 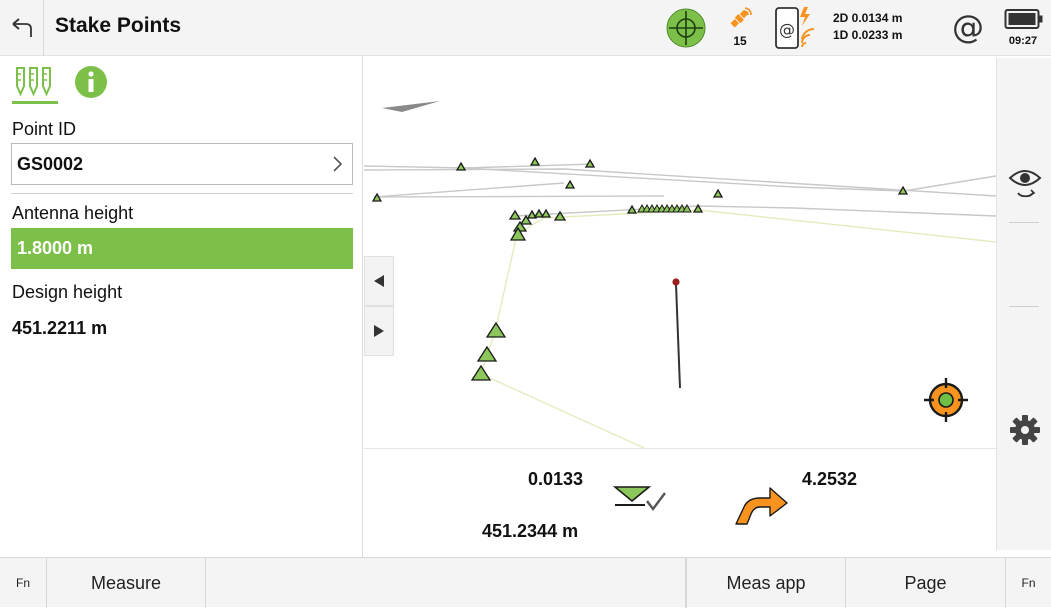 What do you see at coordinates (182, 248) in the screenshot?
I see `antenna-height-field: 1.8000 m` at bounding box center [182, 248].